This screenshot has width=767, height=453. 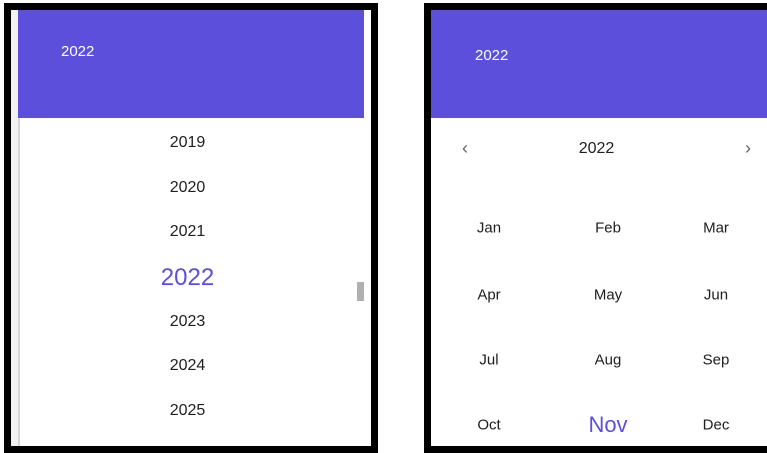 I want to click on month-cell: May, so click(x=608, y=295).